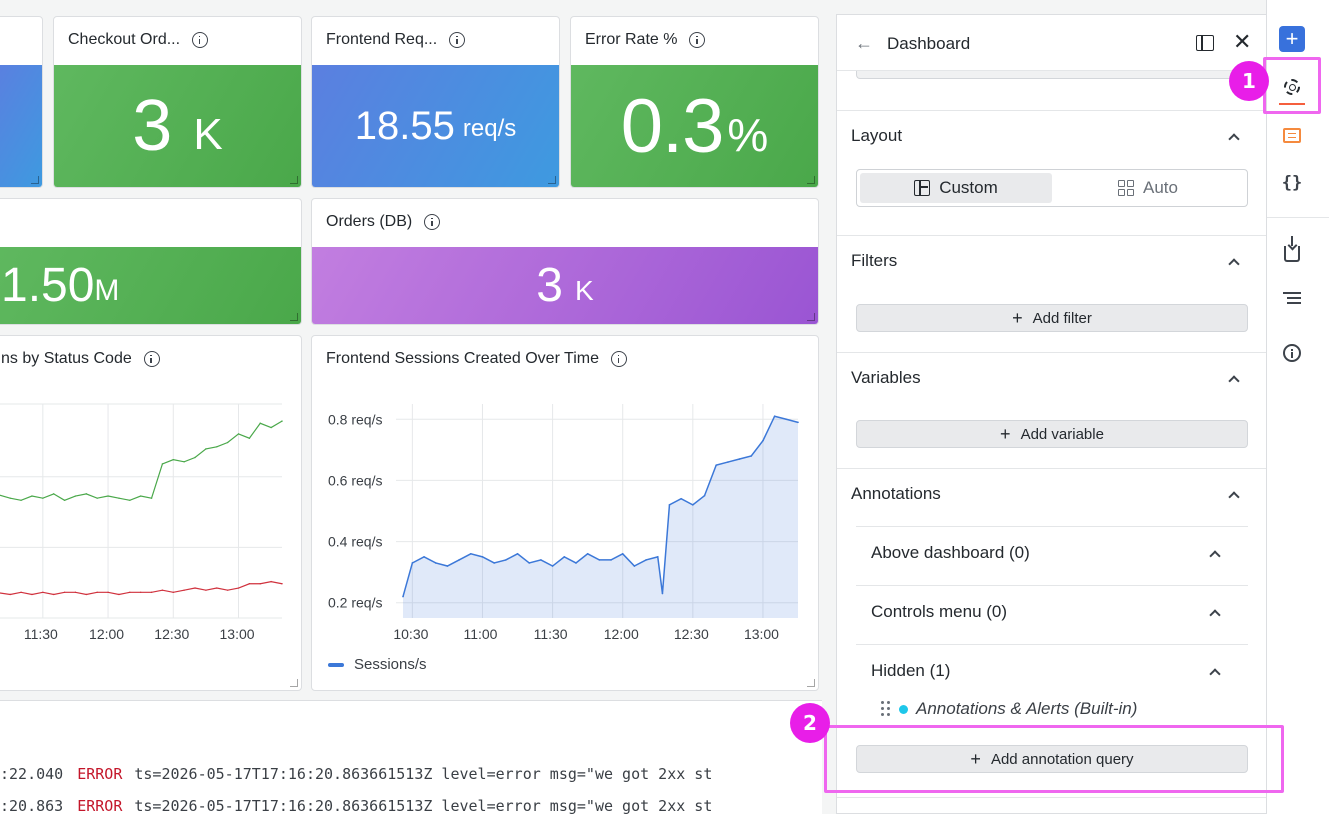 Image resolution: width=1329 pixels, height=814 pixels. Describe the element at coordinates (1052, 673) in the screenshot. I see `annotation-group-hidden: Hidden (1)` at that location.